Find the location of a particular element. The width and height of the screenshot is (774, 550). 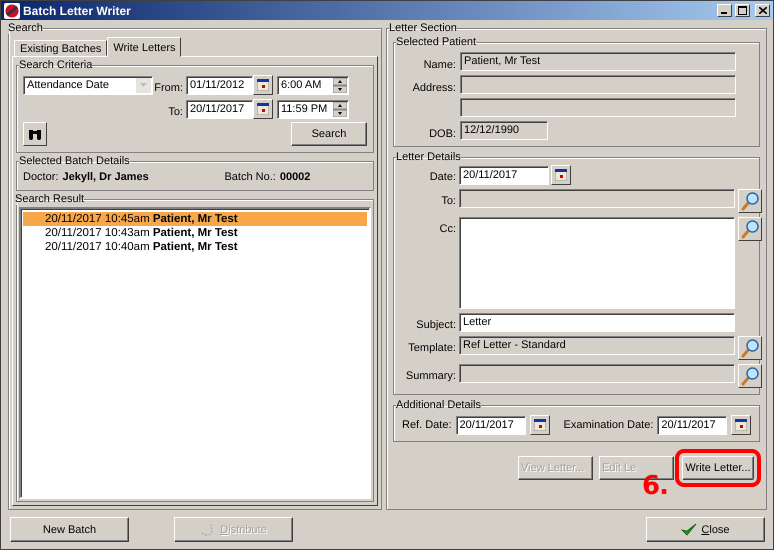

new-batch-button: New Batch is located at coordinates (69, 529).